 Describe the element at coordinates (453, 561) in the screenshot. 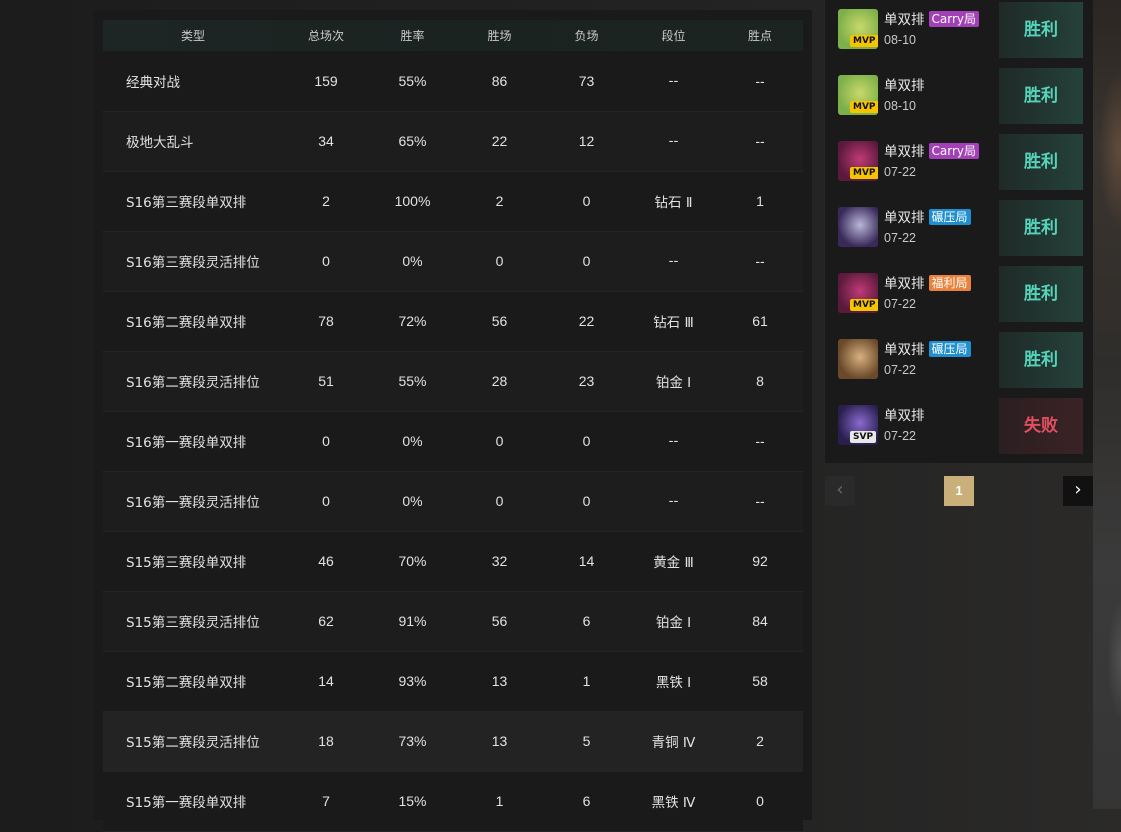

I see `table-row: S15第三赛段单双排 46 70% 32 14 黄金 Ⅲ 92` at that location.